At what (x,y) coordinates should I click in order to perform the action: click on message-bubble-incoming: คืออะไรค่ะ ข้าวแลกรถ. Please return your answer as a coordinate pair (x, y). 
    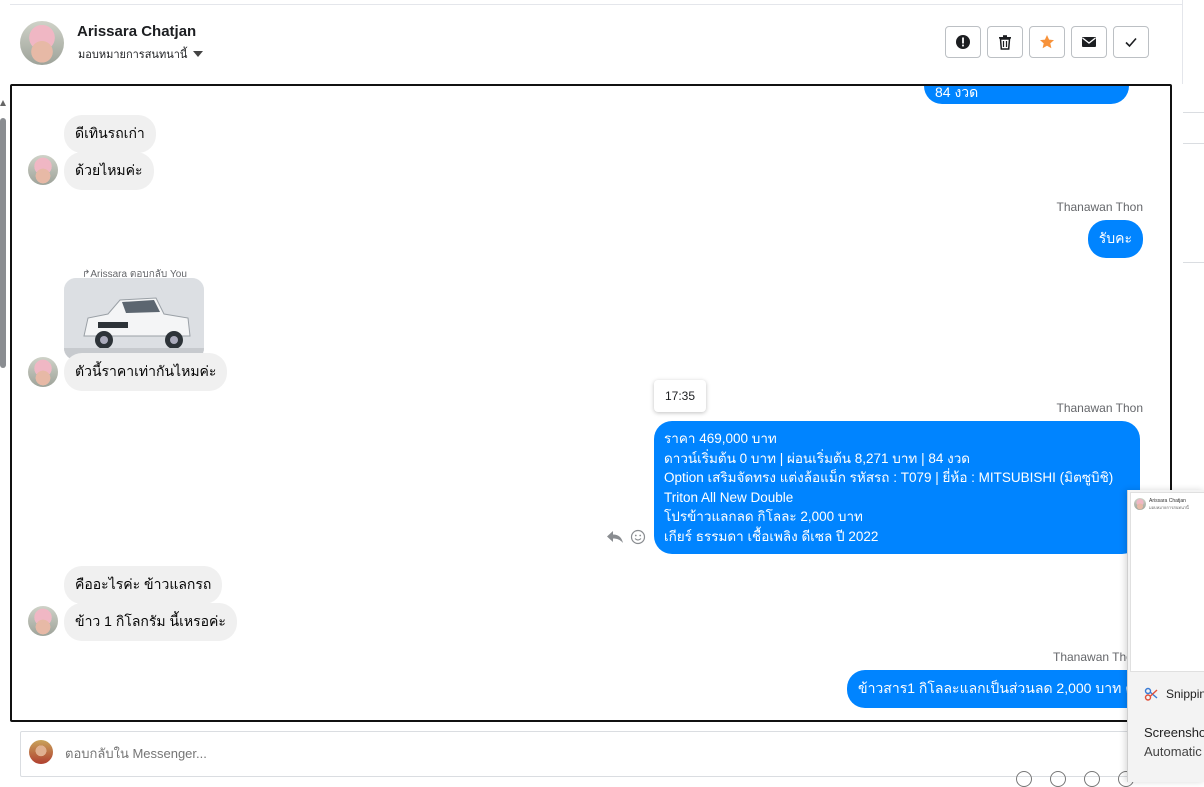
    Looking at the image, I should click on (143, 585).